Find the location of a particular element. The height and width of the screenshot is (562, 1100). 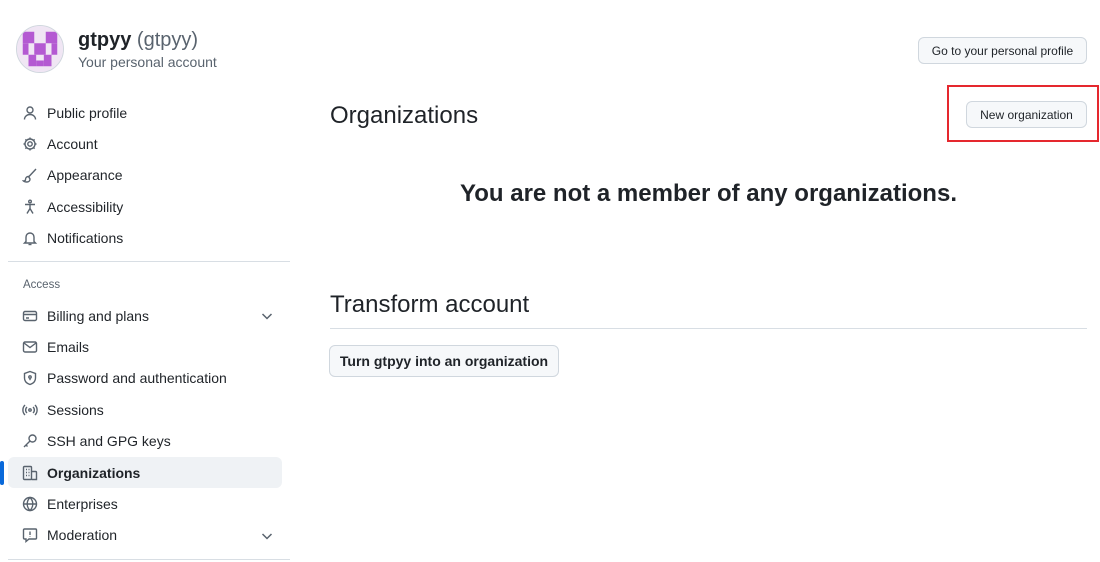

person-icon is located at coordinates (30, 113).